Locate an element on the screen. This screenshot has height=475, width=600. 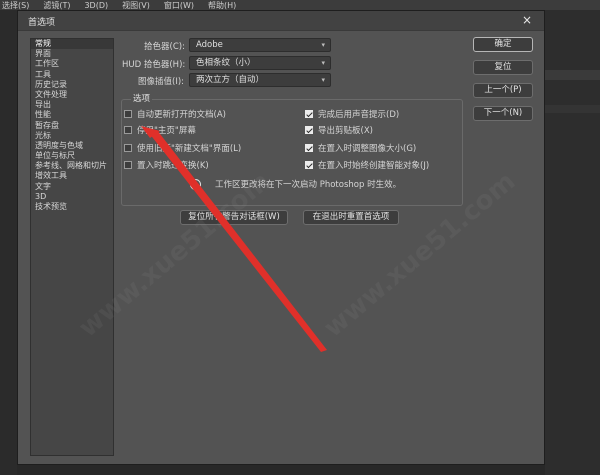
menu-3d: 3D(D) is located at coordinates (96, 5).